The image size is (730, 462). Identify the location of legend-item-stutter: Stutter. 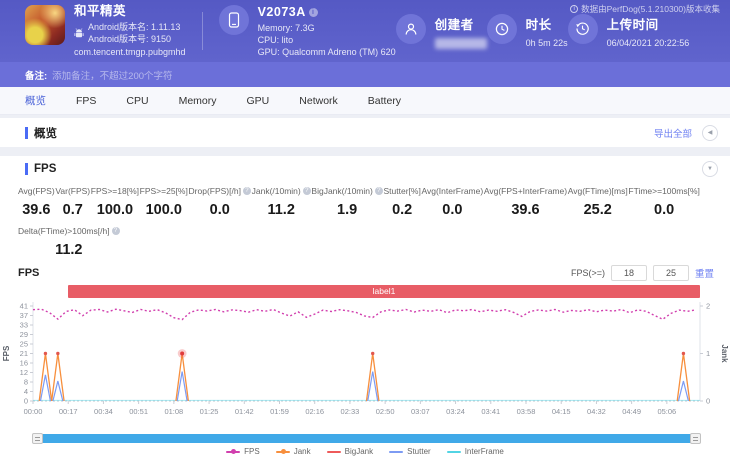
(410, 451).